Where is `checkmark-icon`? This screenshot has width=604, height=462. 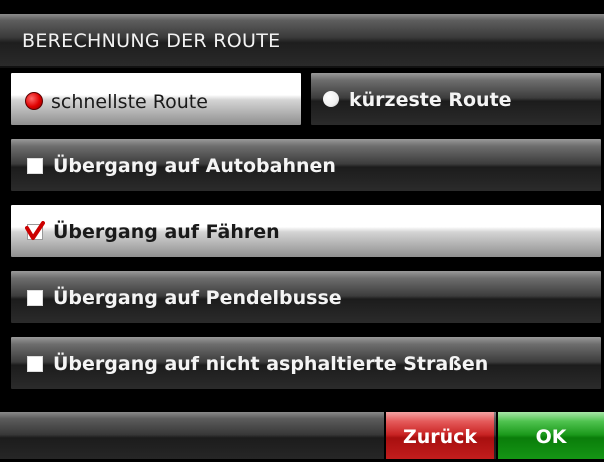
checkmark-icon is located at coordinates (35, 230).